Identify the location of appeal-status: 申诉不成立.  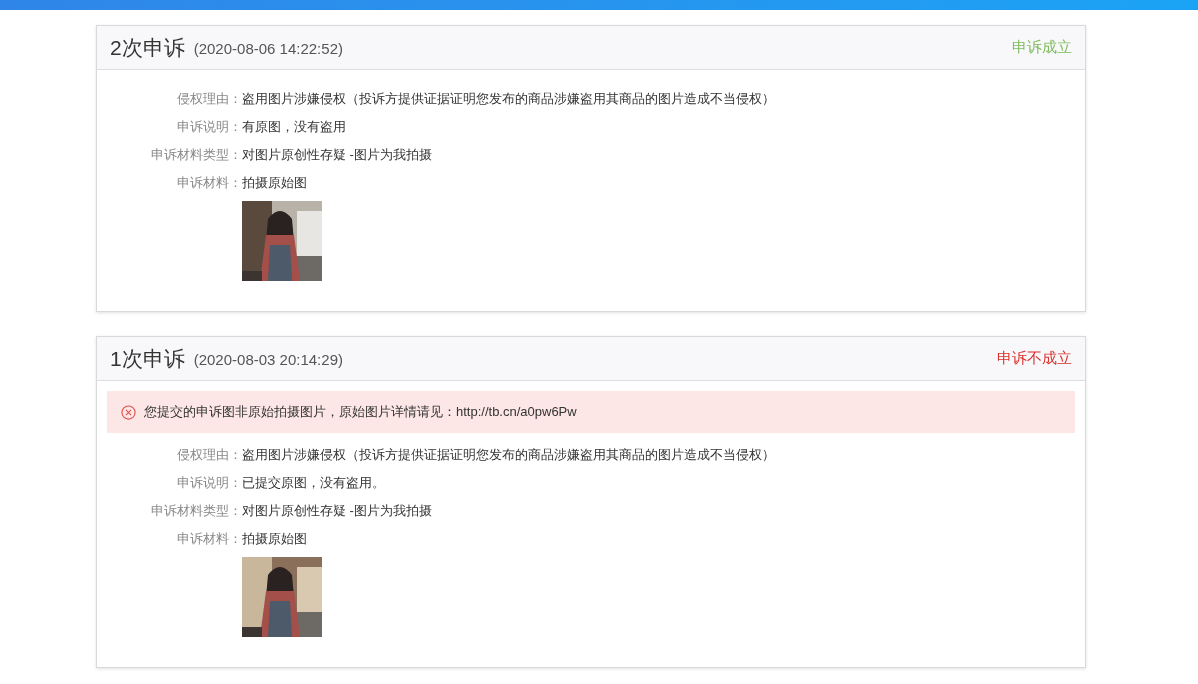
(1034, 358).